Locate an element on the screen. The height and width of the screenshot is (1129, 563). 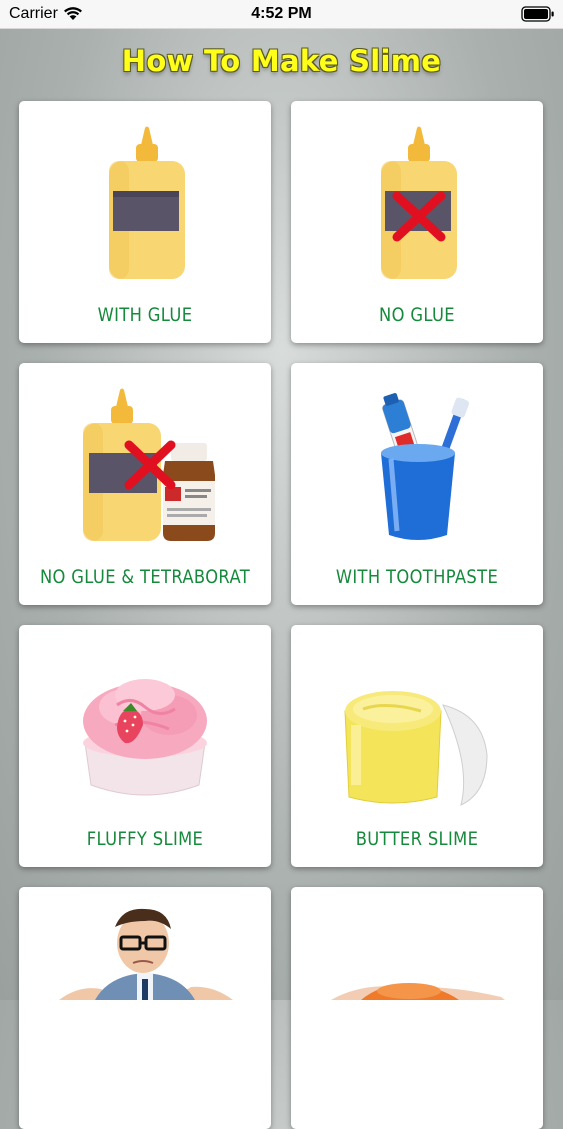
recipe-card-orange-slime is located at coordinates (417, 1008).